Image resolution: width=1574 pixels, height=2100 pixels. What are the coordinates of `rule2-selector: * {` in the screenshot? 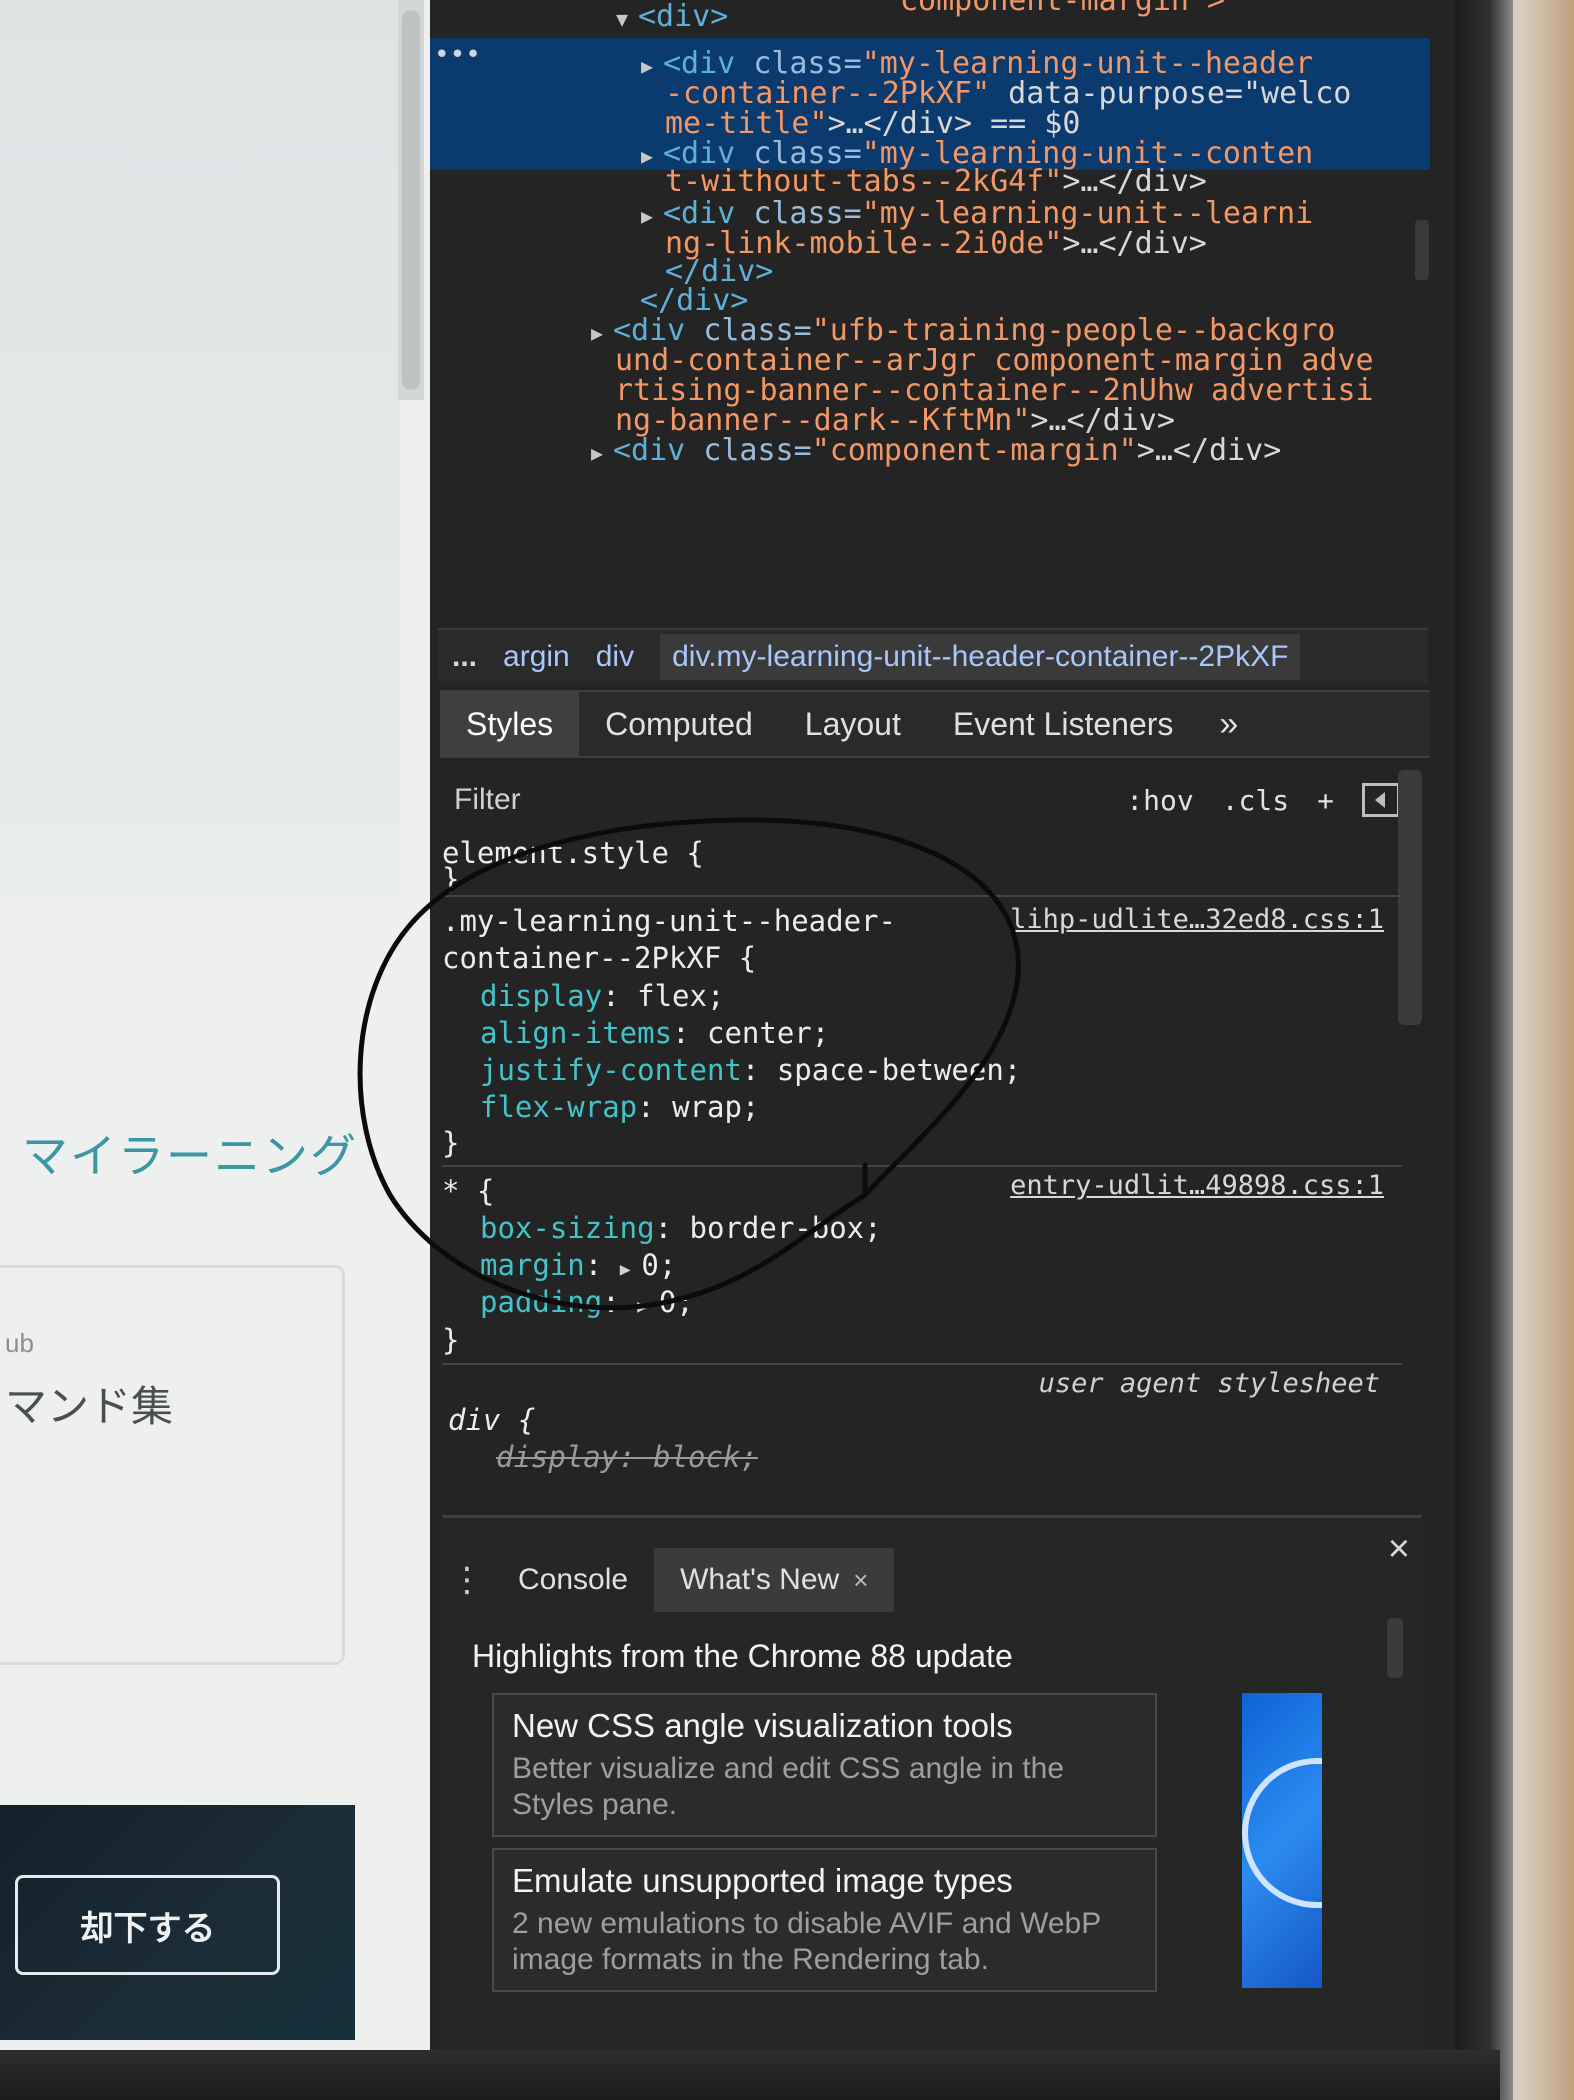 It's located at (468, 1191).